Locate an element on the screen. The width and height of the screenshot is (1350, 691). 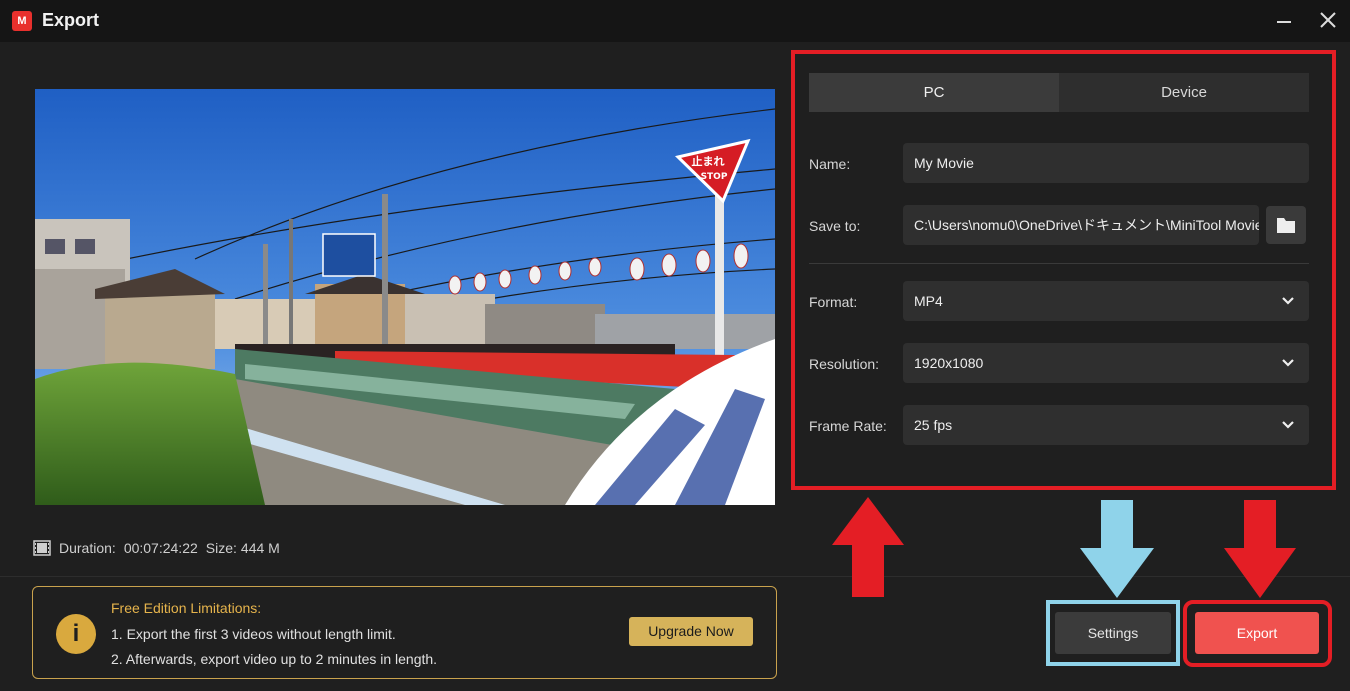
minimize-button is located at coordinates (1284, 21).